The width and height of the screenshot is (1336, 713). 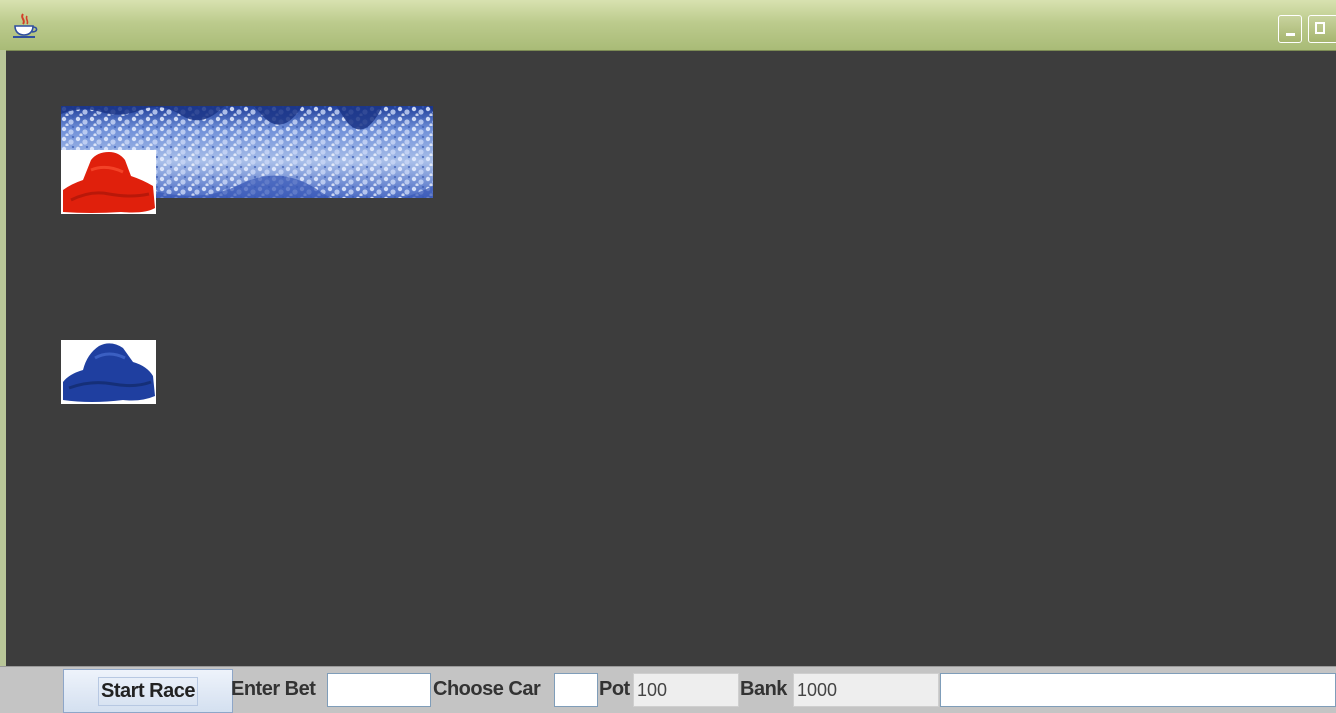 I want to click on status-field, so click(x=1138, y=690).